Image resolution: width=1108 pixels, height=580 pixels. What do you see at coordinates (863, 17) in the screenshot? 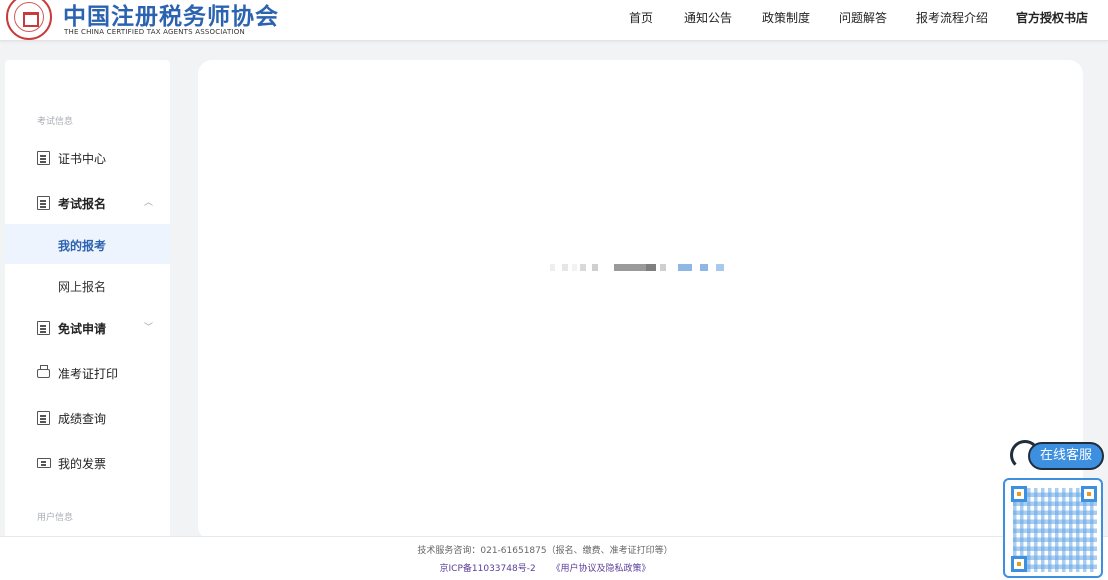
I see `nav-faq: 问题解答` at bounding box center [863, 17].